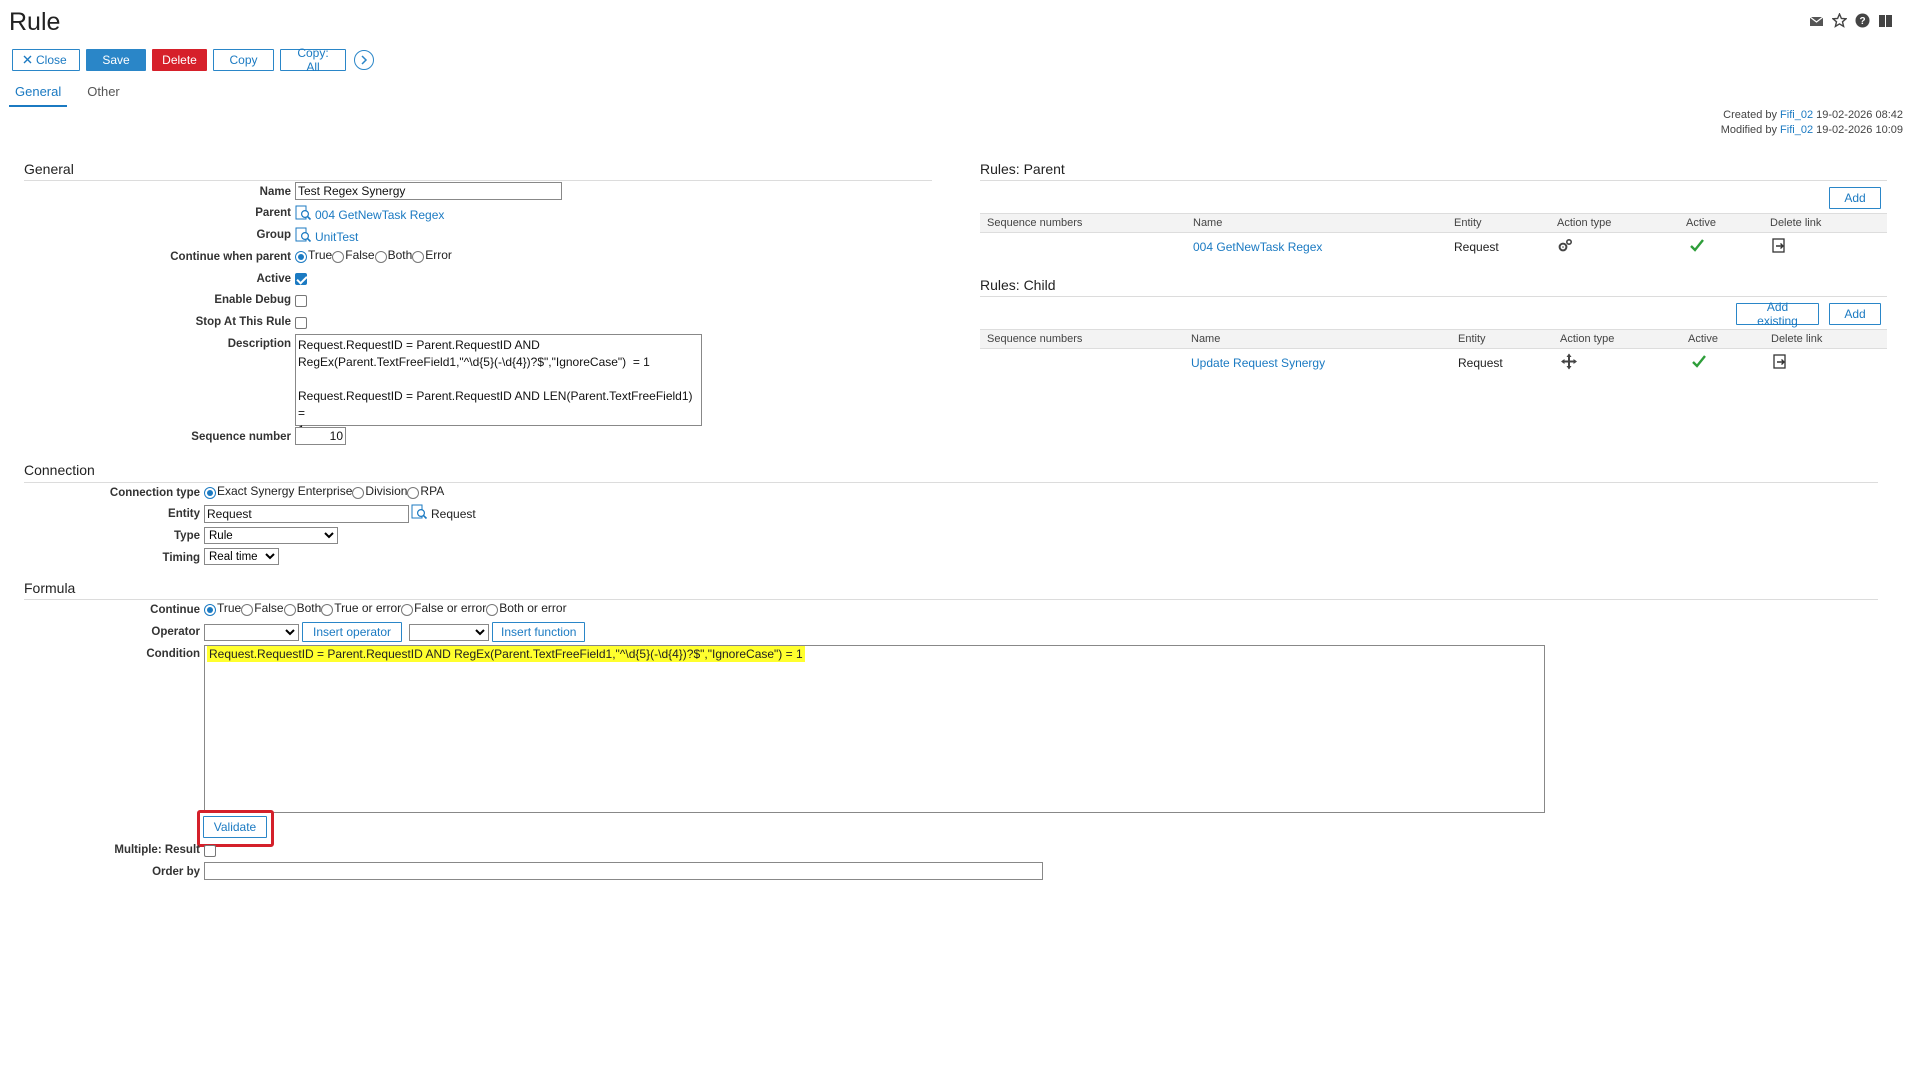 This screenshot has width=1912, height=1068. What do you see at coordinates (443, 608) in the screenshot?
I see `radio-false-or-error: False or error` at bounding box center [443, 608].